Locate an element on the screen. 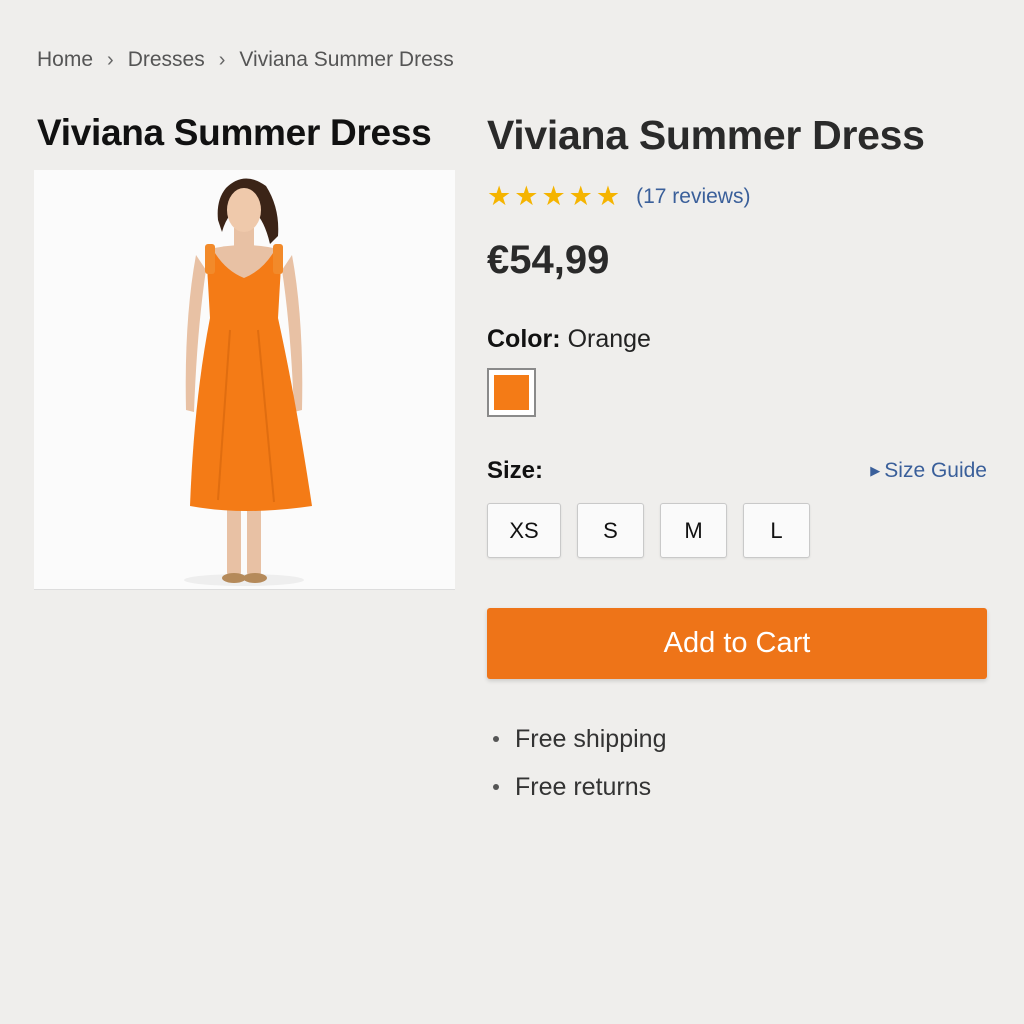 The height and width of the screenshot is (1024, 1024). image-title: Viviana Summer Dress is located at coordinates (234, 132).